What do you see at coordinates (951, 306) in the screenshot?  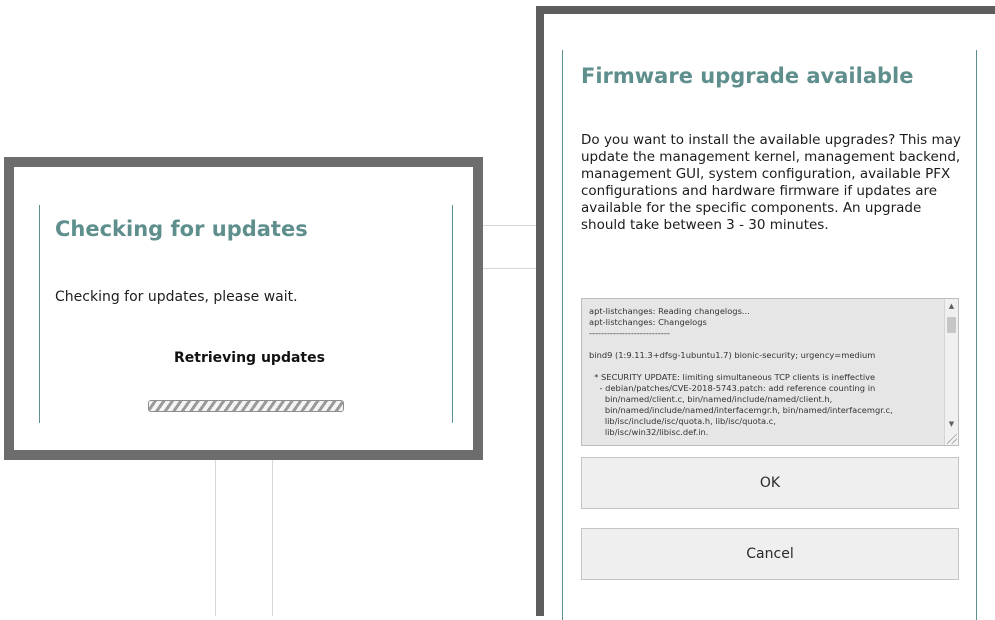 I see `scroll-up-arrow-icon: ▲` at bounding box center [951, 306].